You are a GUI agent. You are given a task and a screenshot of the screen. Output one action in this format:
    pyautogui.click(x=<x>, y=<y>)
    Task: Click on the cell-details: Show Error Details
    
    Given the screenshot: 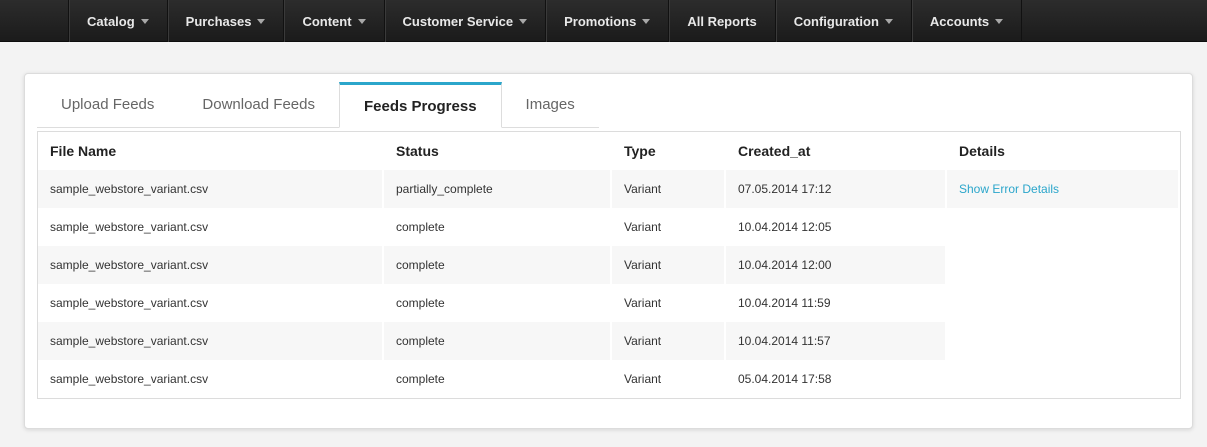 What is the action you would take?
    pyautogui.click(x=1063, y=189)
    